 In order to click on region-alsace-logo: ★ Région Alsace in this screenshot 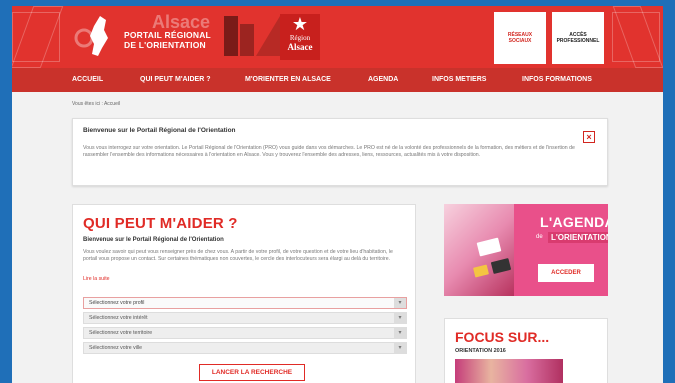, I will do `click(300, 37)`.